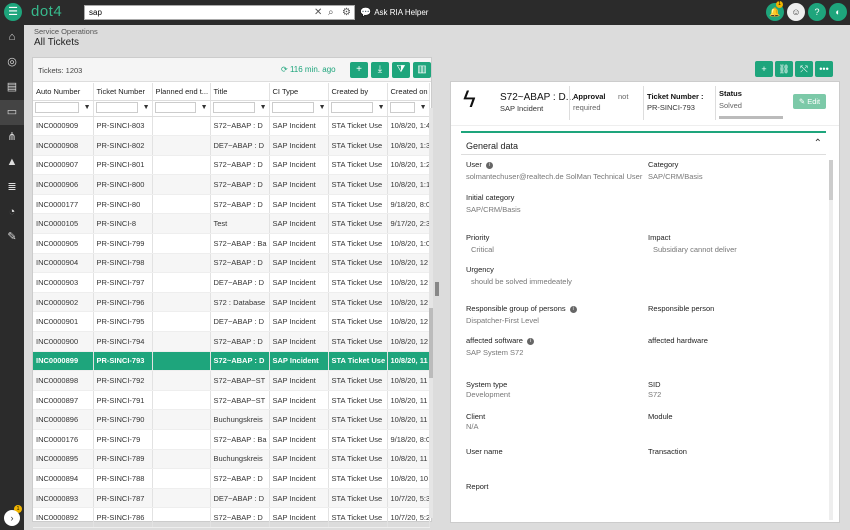 This screenshot has height=530, width=850. What do you see at coordinates (63, 92) in the screenshot?
I see `column-header: Auto Number` at bounding box center [63, 92].